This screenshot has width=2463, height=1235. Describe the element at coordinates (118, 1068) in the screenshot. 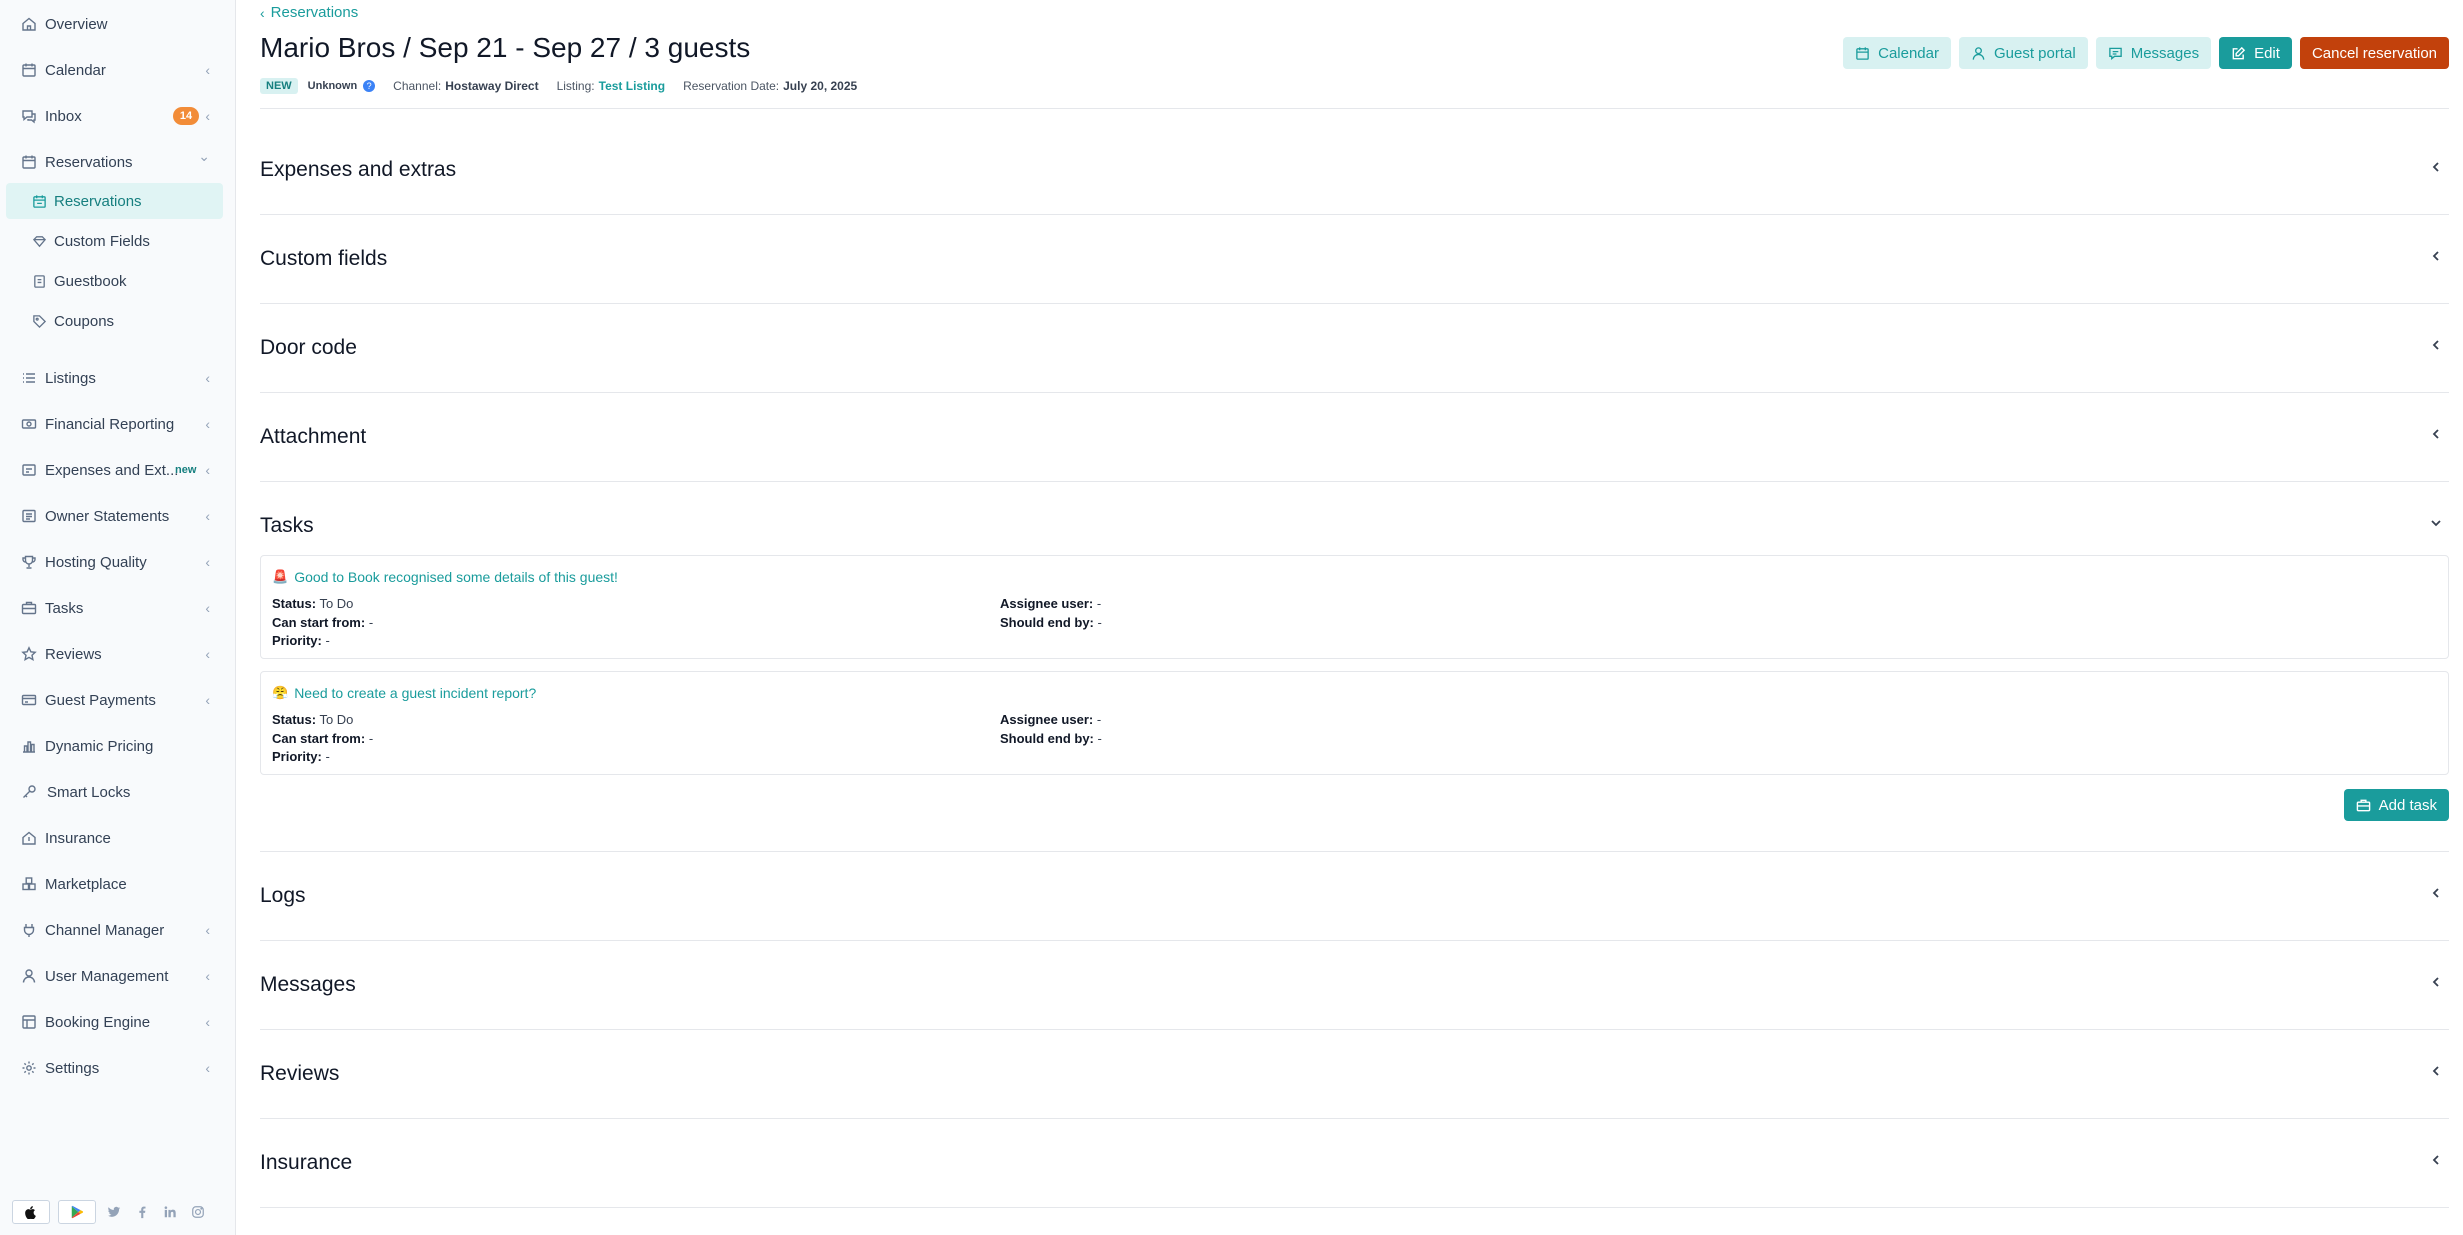

I see `sidebar-item-settings: Settings ‹` at that location.